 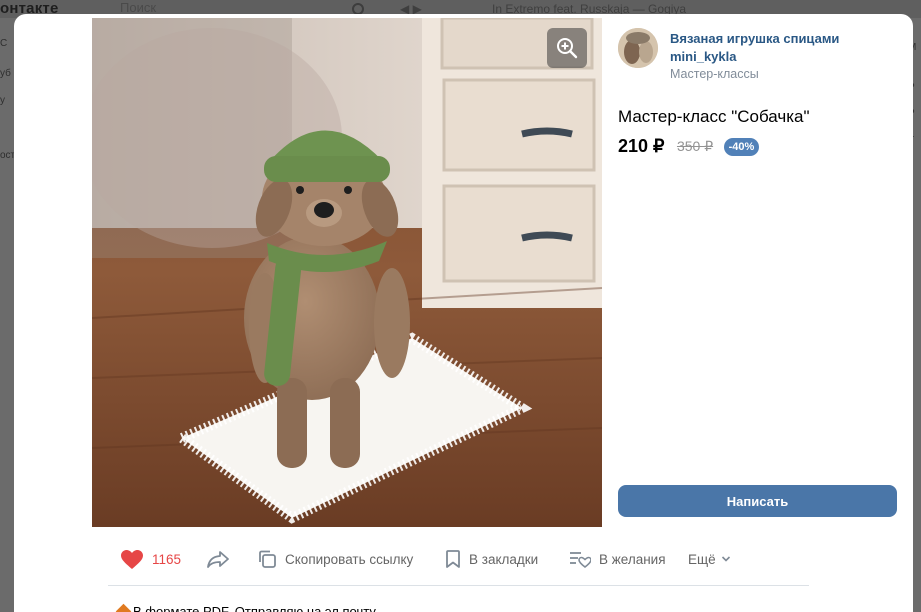 I want to click on heart-icon, so click(x=132, y=559).